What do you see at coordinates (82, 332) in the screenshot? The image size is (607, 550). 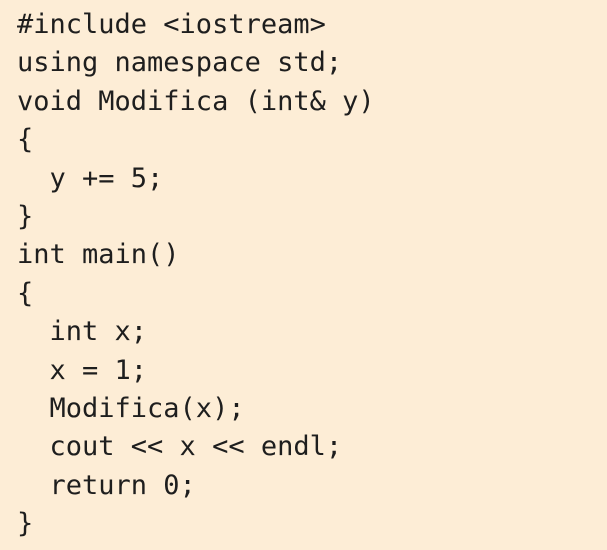 I see `code-line-9: int x;` at bounding box center [82, 332].